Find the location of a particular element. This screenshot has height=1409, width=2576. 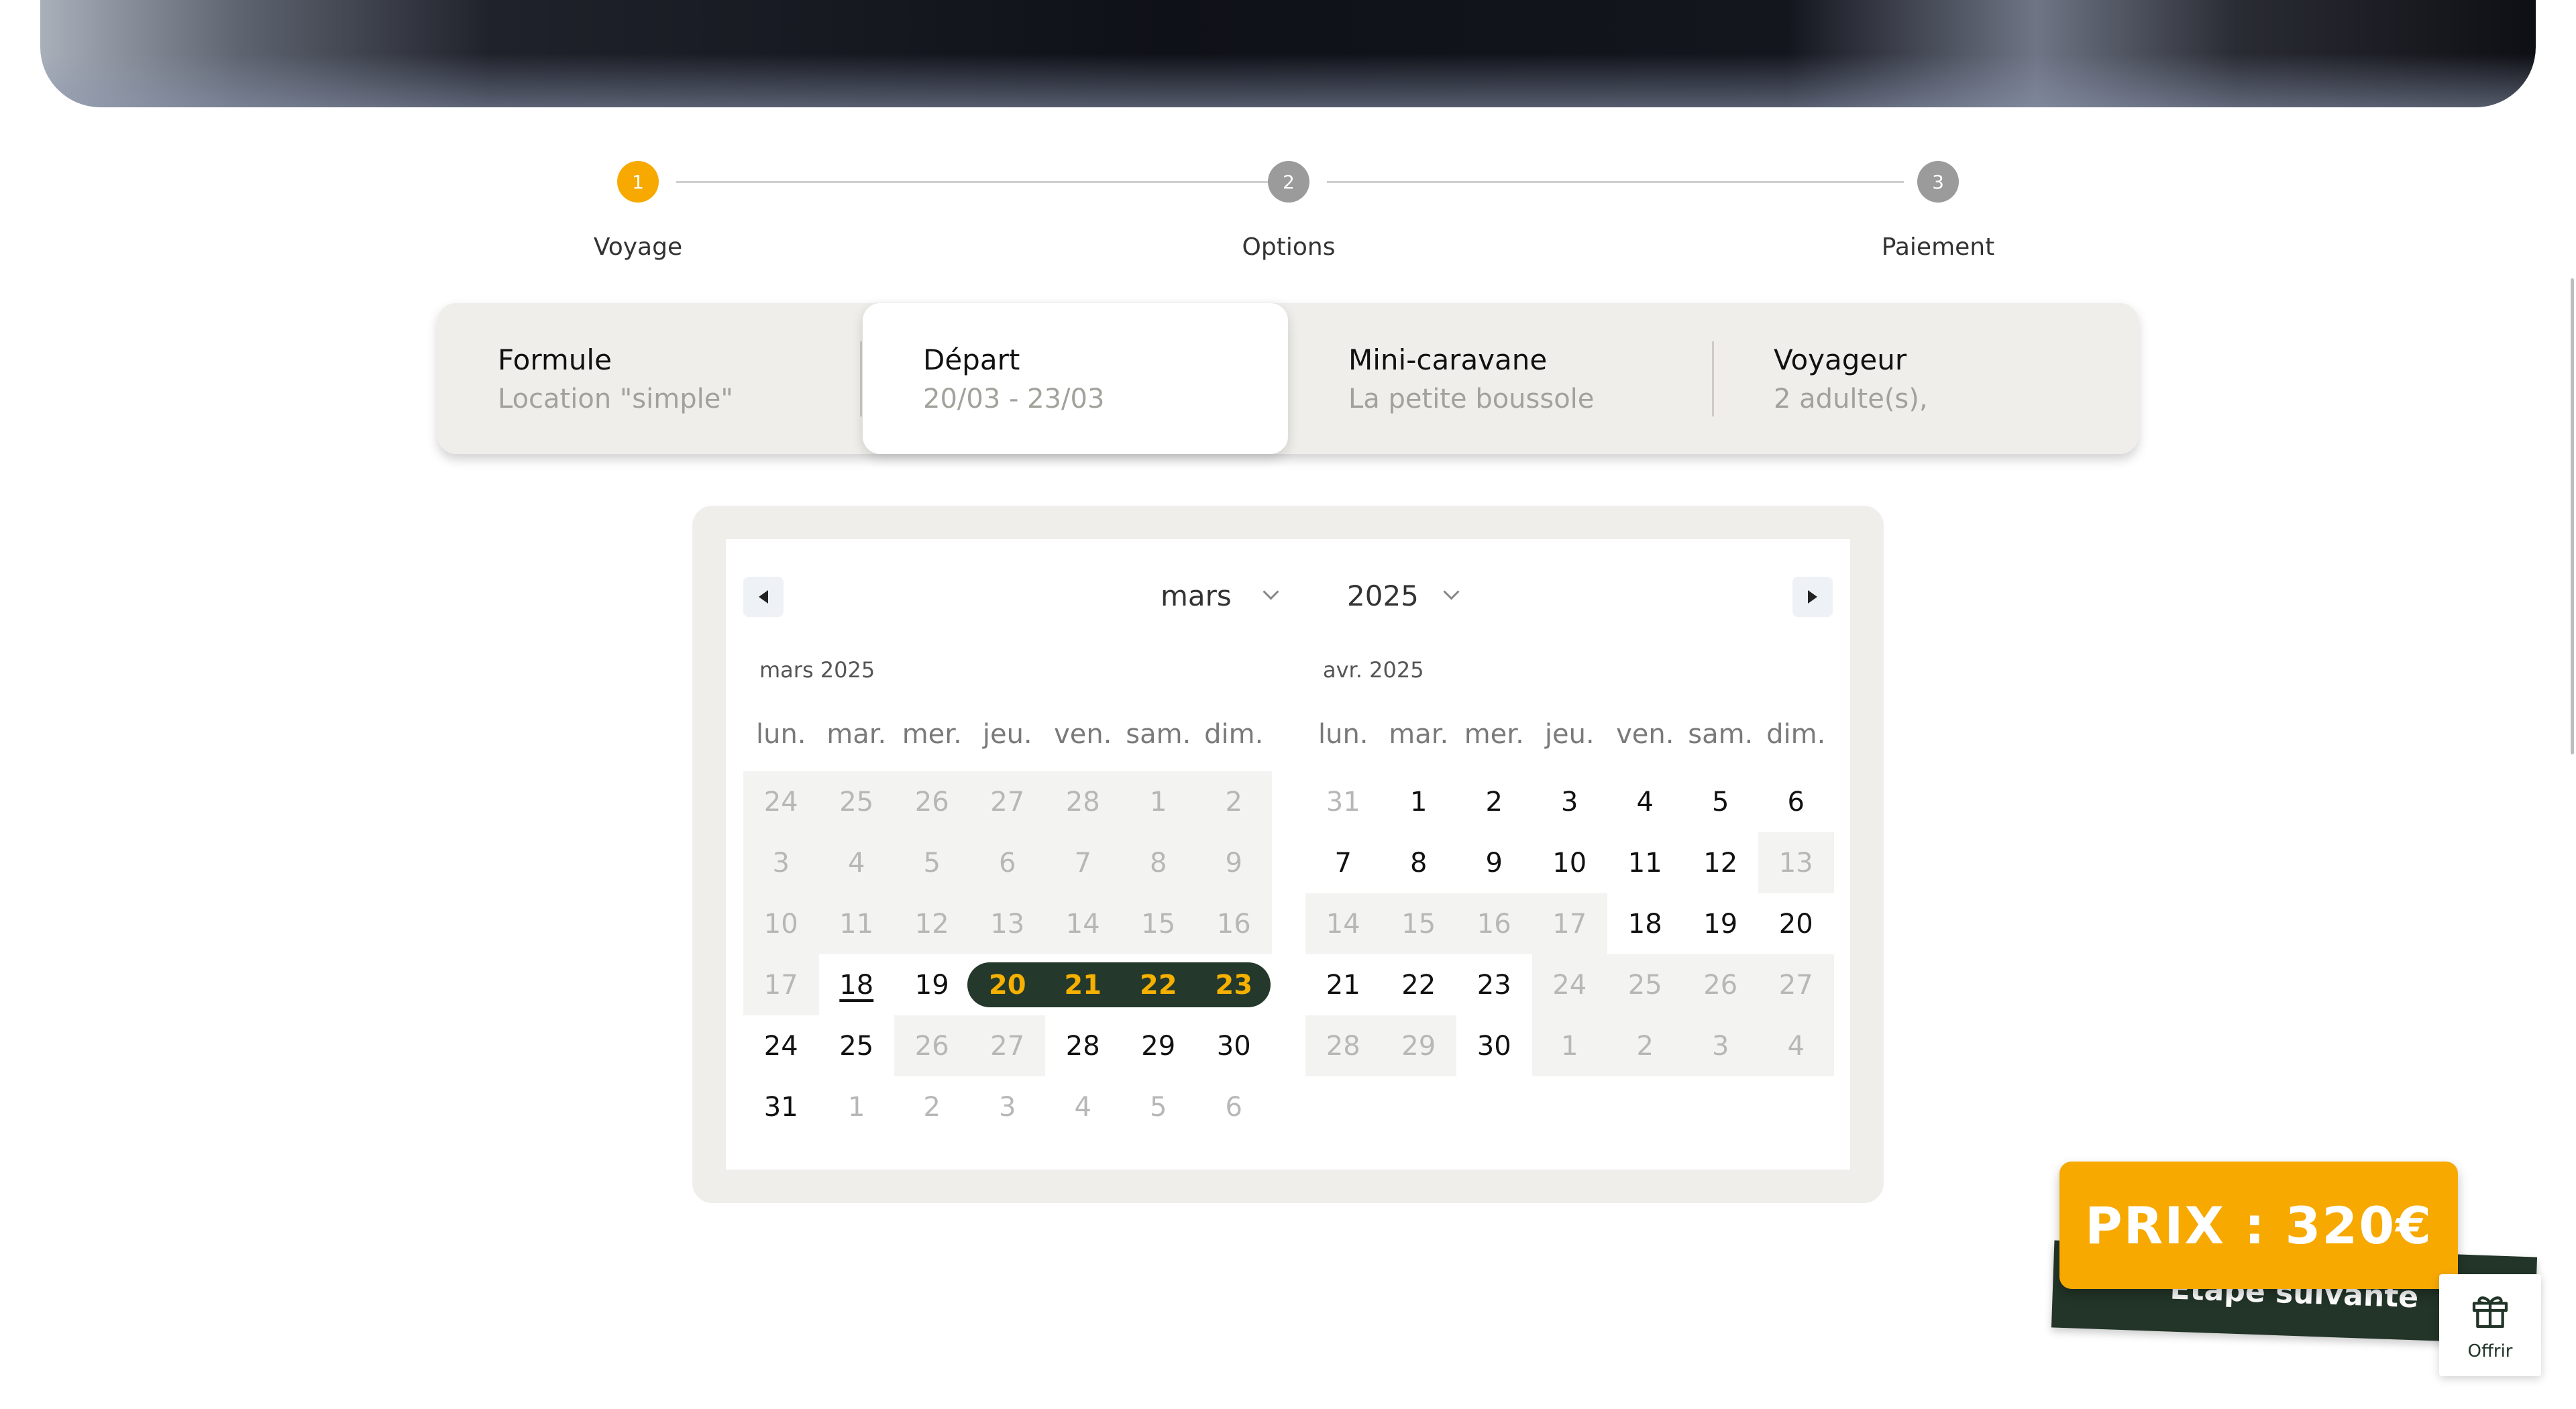

calendar-day-selected: 20 is located at coordinates (1008, 984).